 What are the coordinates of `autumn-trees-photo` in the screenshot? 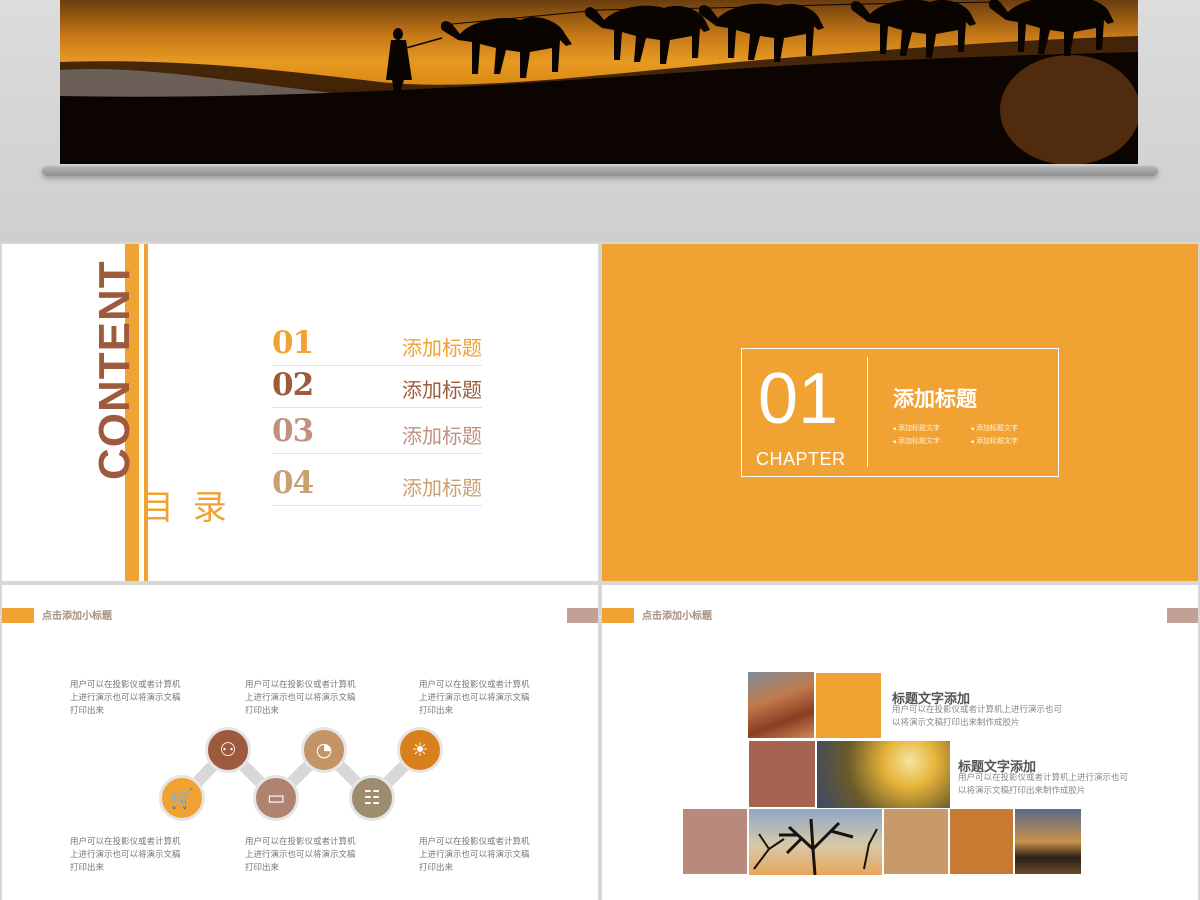 It's located at (883, 774).